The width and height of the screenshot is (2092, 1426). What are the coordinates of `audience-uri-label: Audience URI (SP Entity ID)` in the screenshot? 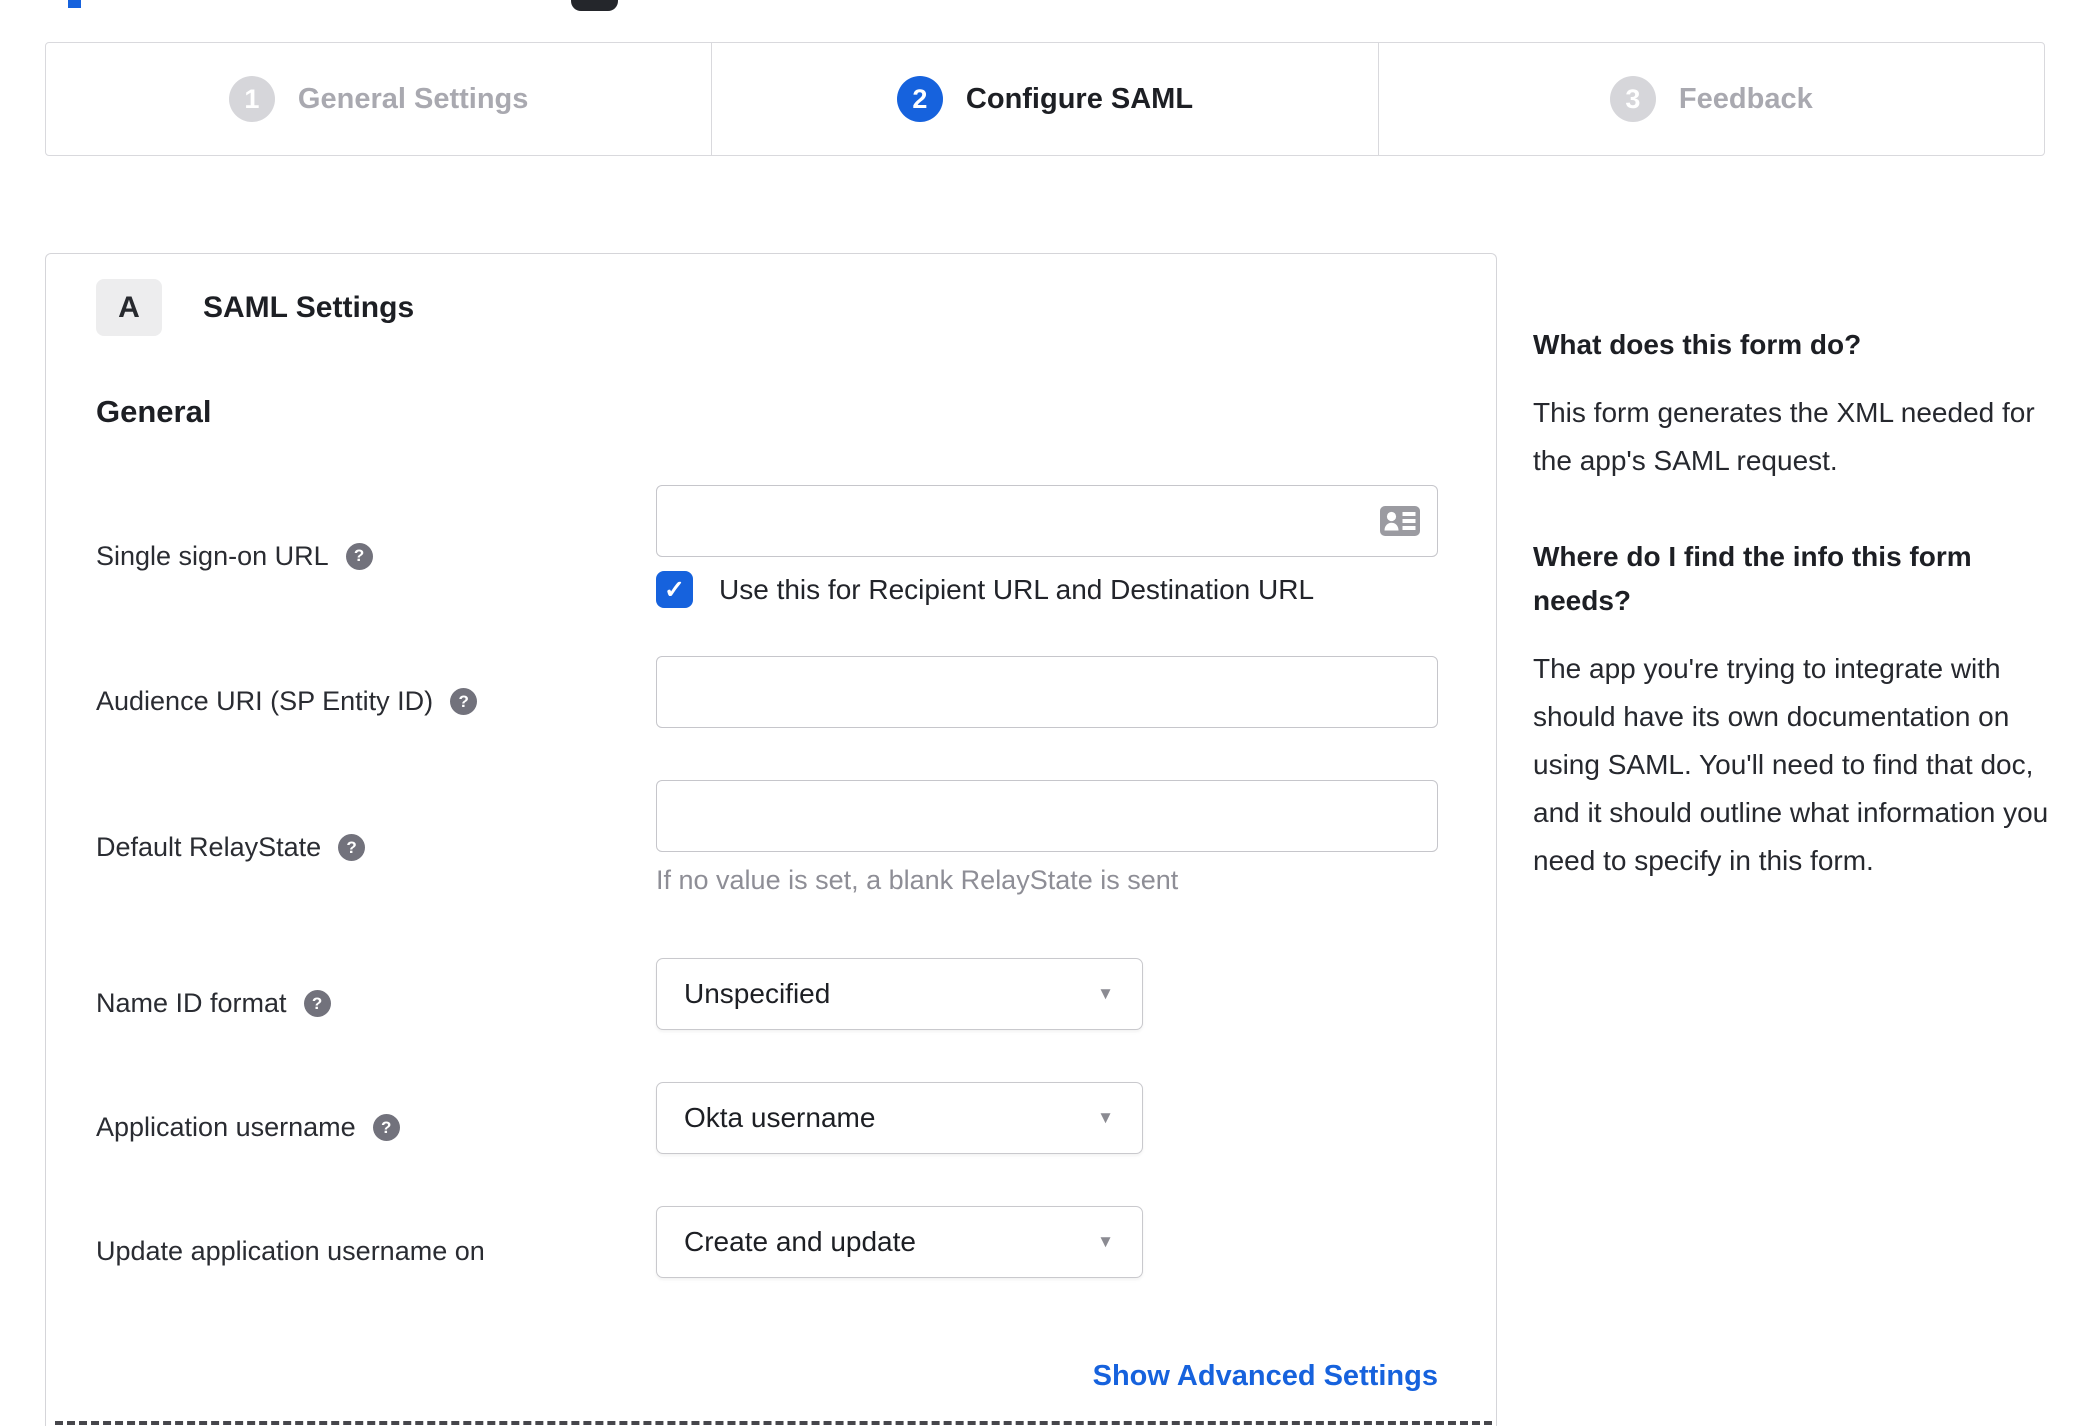 It's located at (265, 701).